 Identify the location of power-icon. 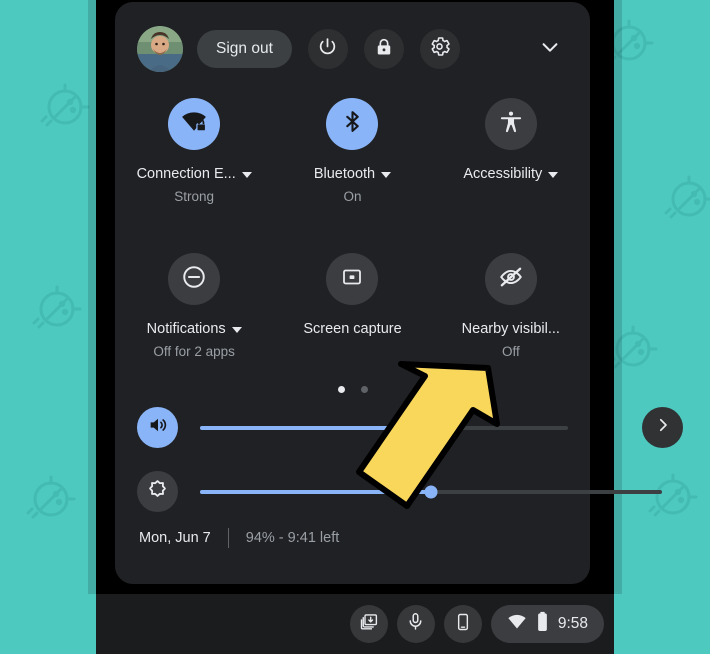
(327, 49).